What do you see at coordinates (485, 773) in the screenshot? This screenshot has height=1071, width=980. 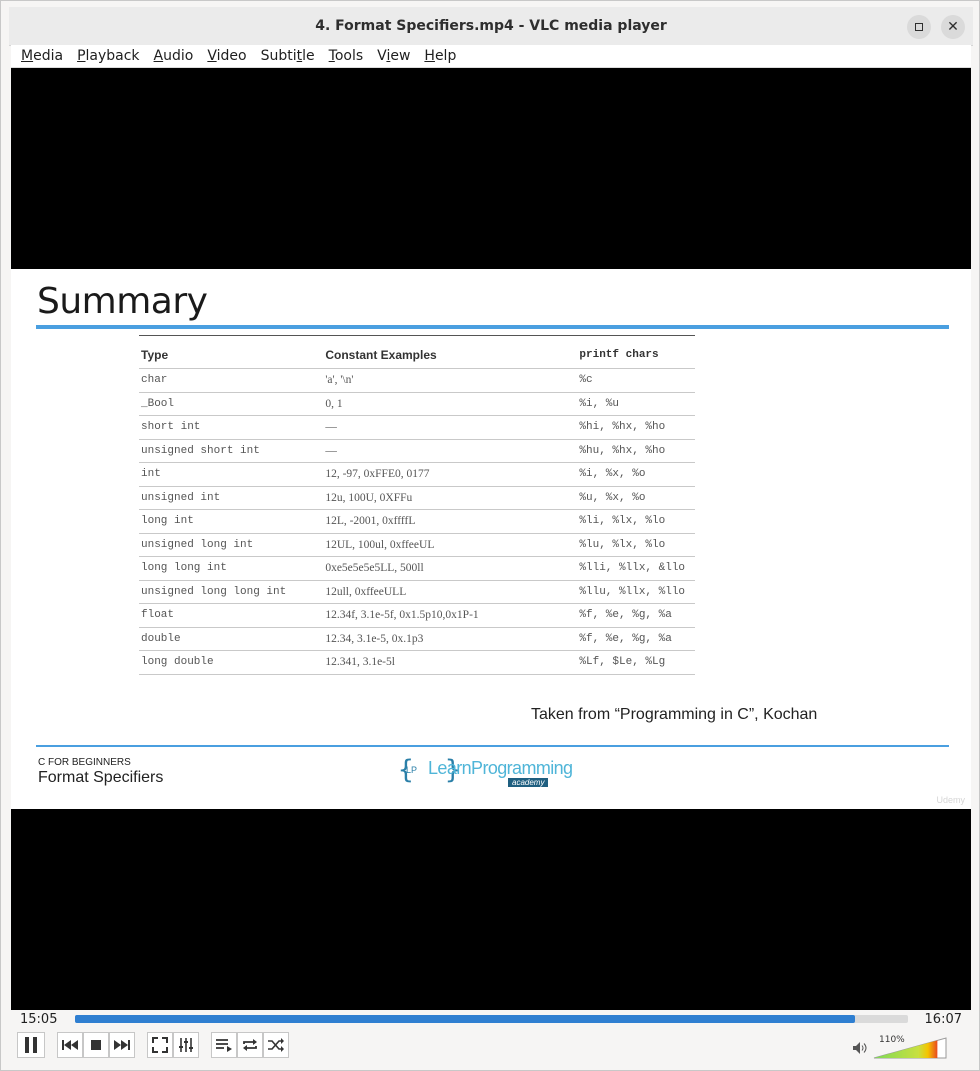 I see `learnprogramming-logo: { } LP LearnProgramming academy` at bounding box center [485, 773].